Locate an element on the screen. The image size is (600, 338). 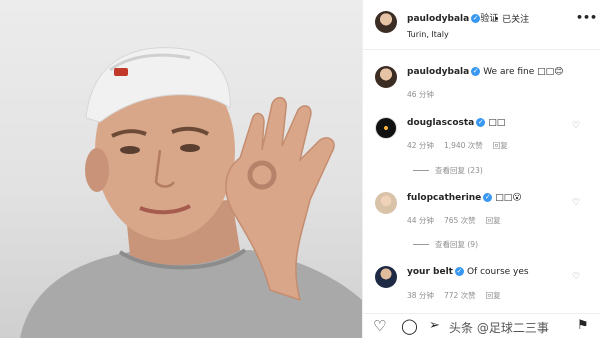
comment-time: 44 分钟 is located at coordinates (420, 220).